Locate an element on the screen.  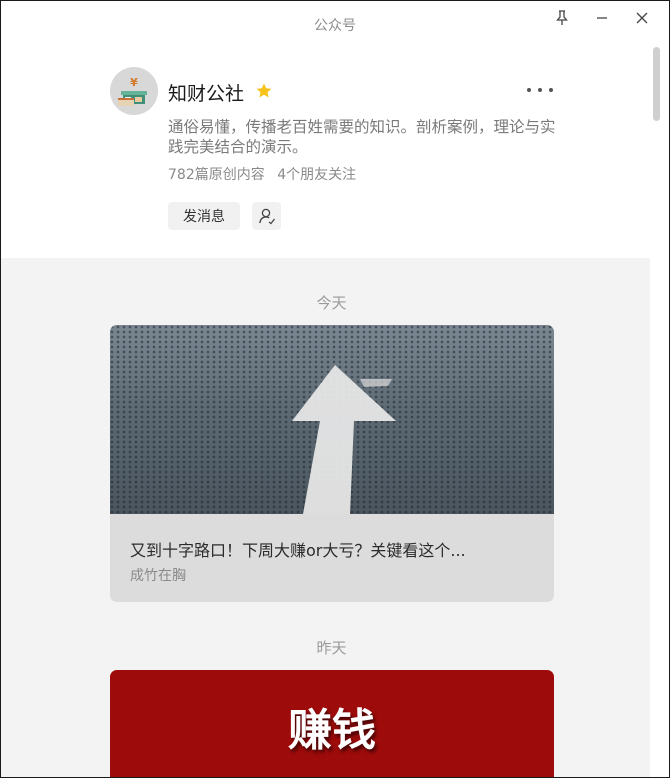
account-stats: 782篇原创内容 4个朋友关注 is located at coordinates (262, 174).